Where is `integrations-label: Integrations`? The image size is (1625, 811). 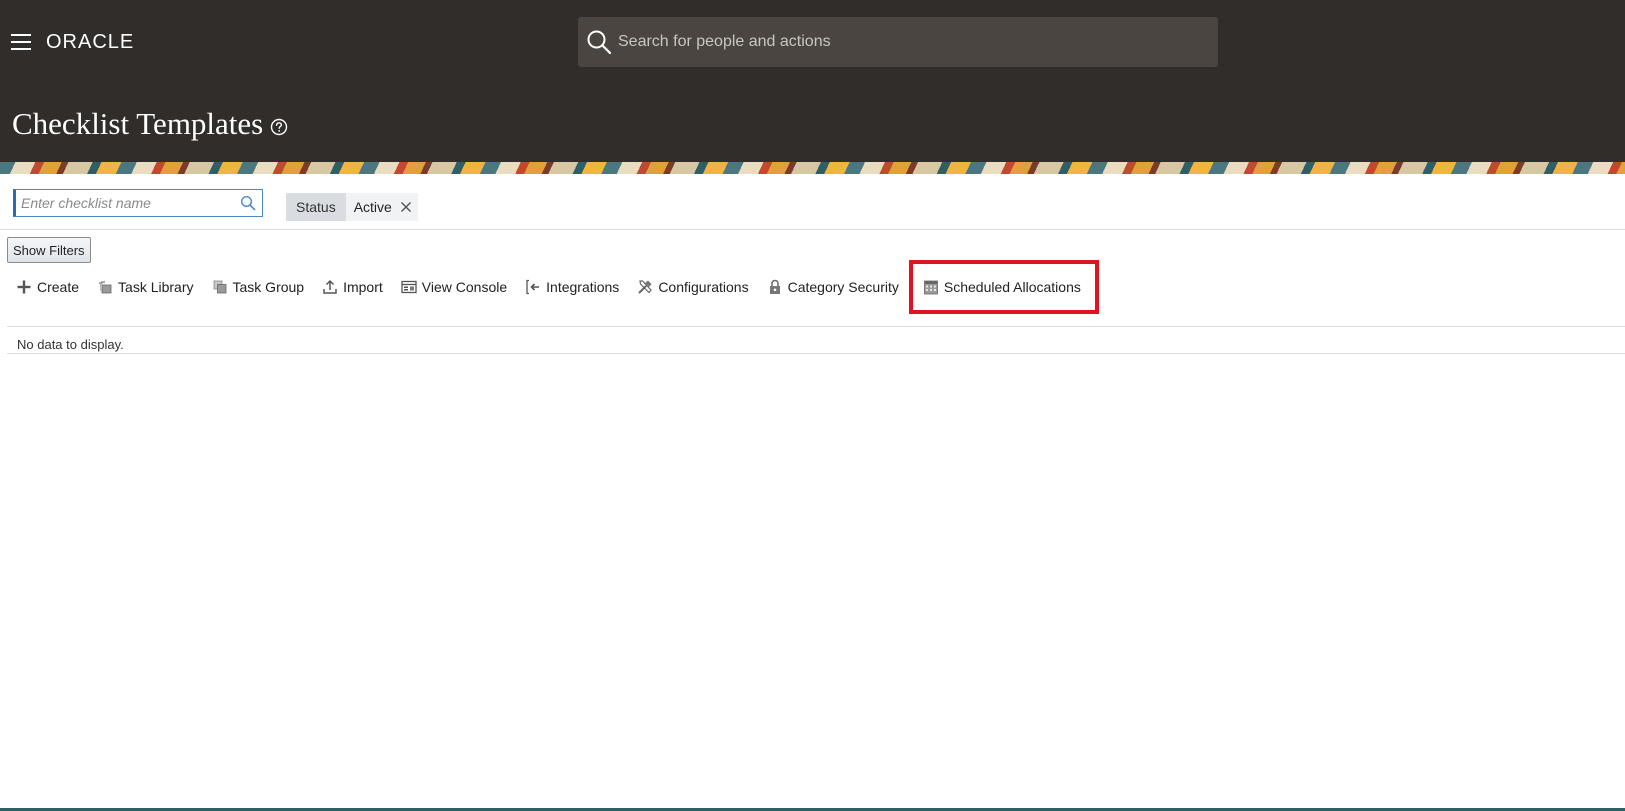 integrations-label: Integrations is located at coordinates (583, 287).